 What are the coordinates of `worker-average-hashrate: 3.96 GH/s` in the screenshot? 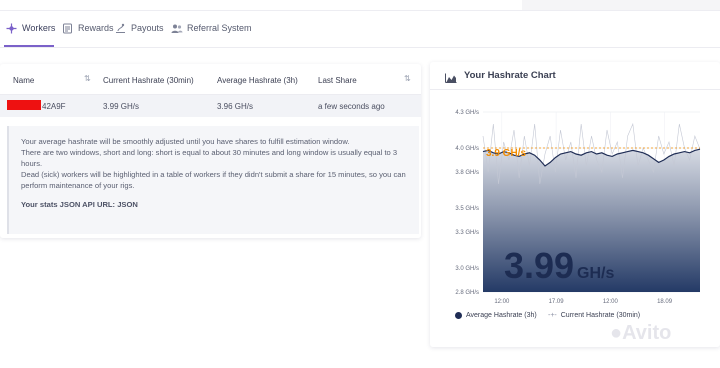 It's located at (235, 106).